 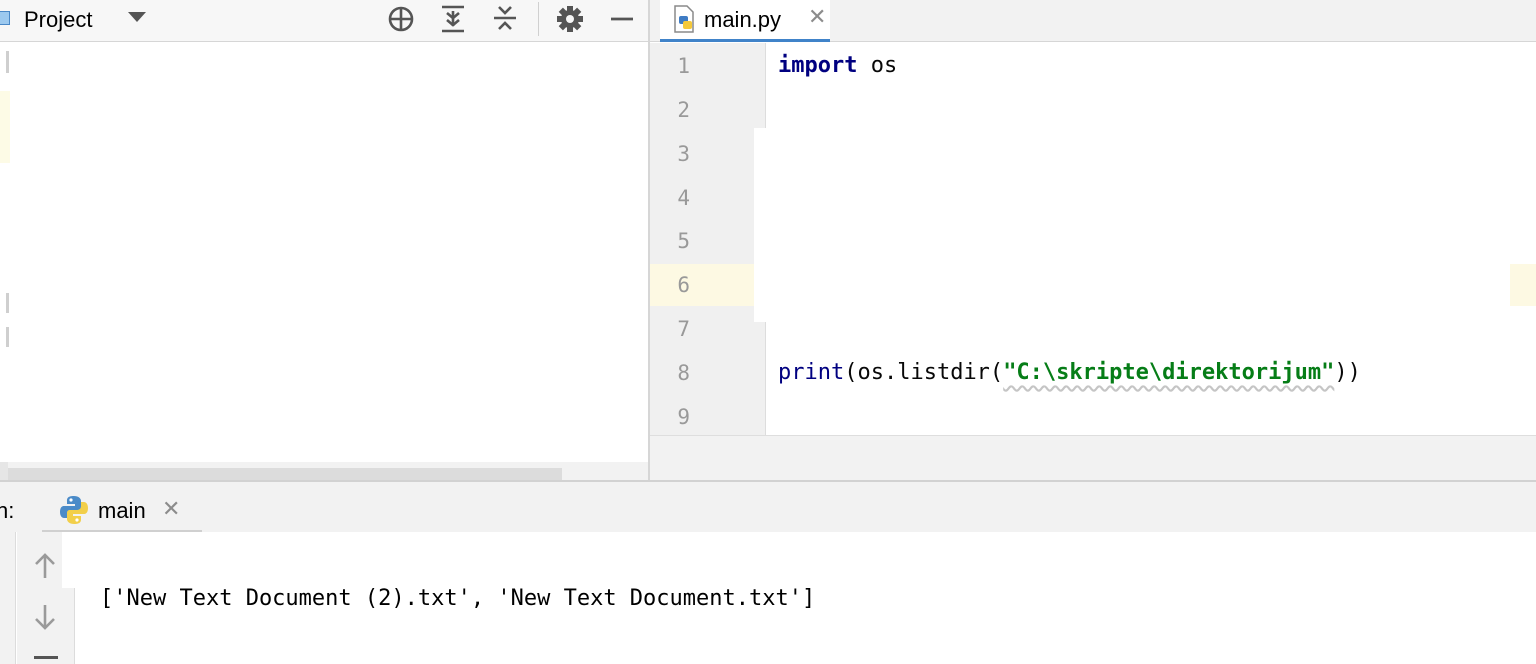 What do you see at coordinates (924, 372) in the screenshot?
I see `call-expression: (os.listdir(` at bounding box center [924, 372].